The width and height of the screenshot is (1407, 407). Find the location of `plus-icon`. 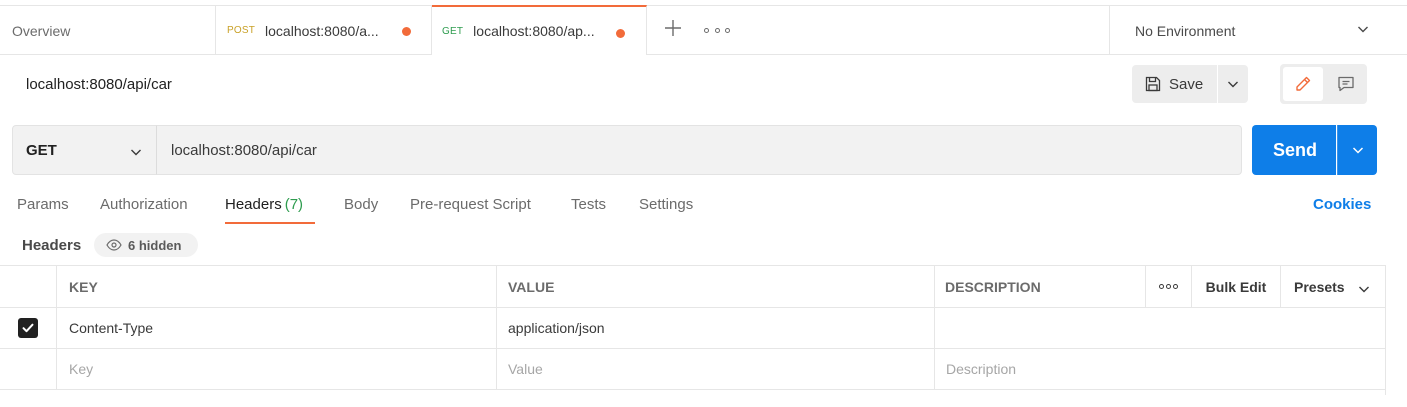

plus-icon is located at coordinates (673, 28).